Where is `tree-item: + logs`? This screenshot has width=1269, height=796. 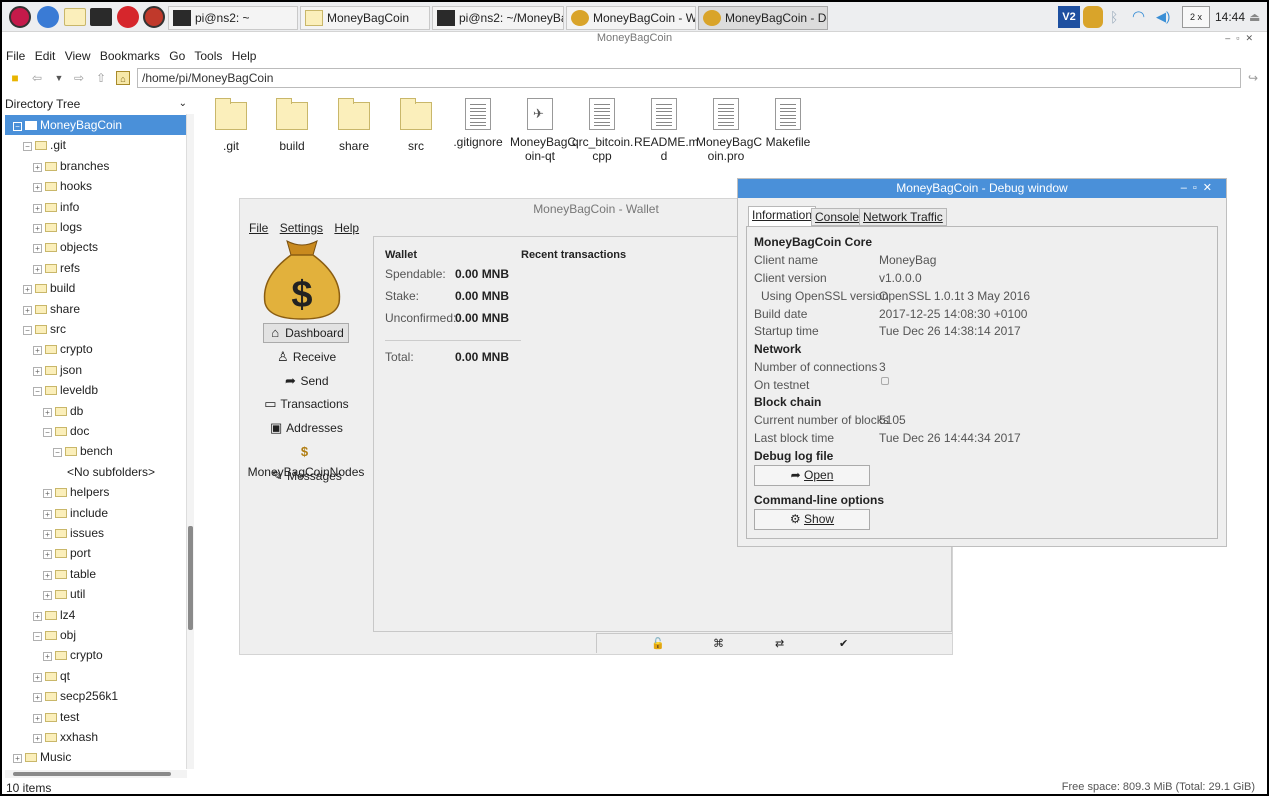
tree-item: + logs is located at coordinates (43, 227).